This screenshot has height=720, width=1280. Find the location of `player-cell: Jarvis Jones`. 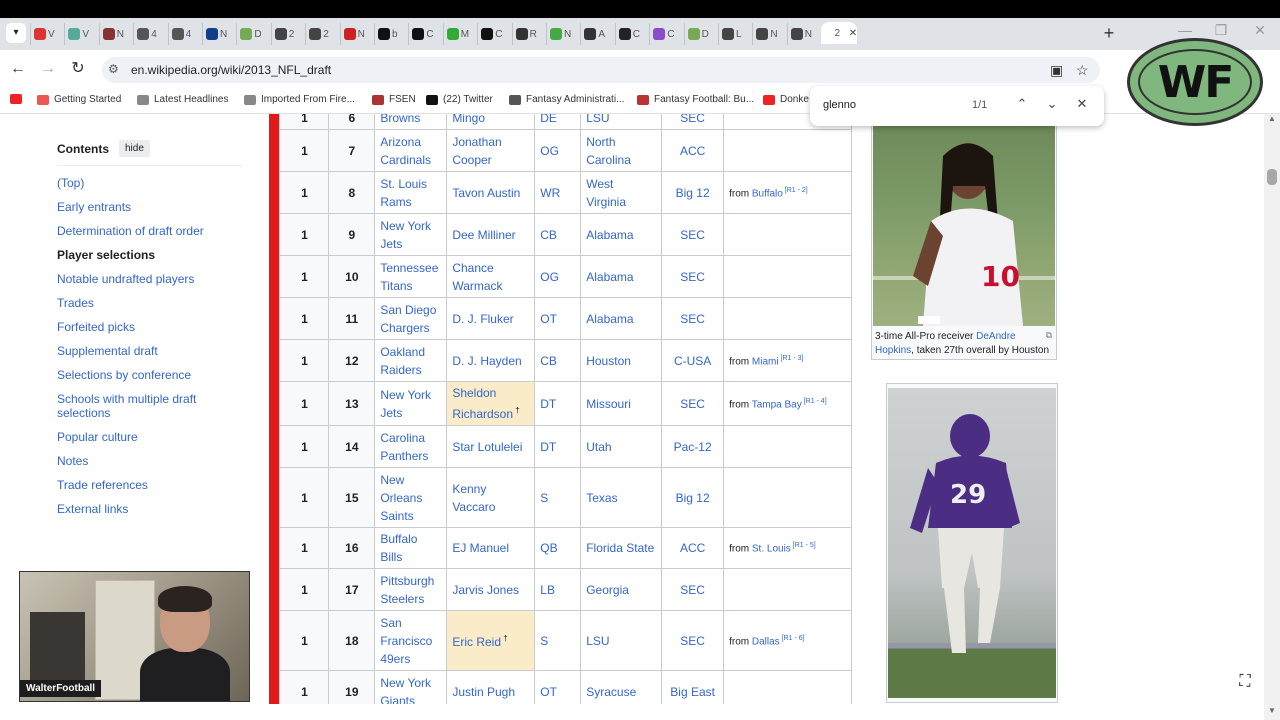

player-cell: Jarvis Jones is located at coordinates (491, 589).